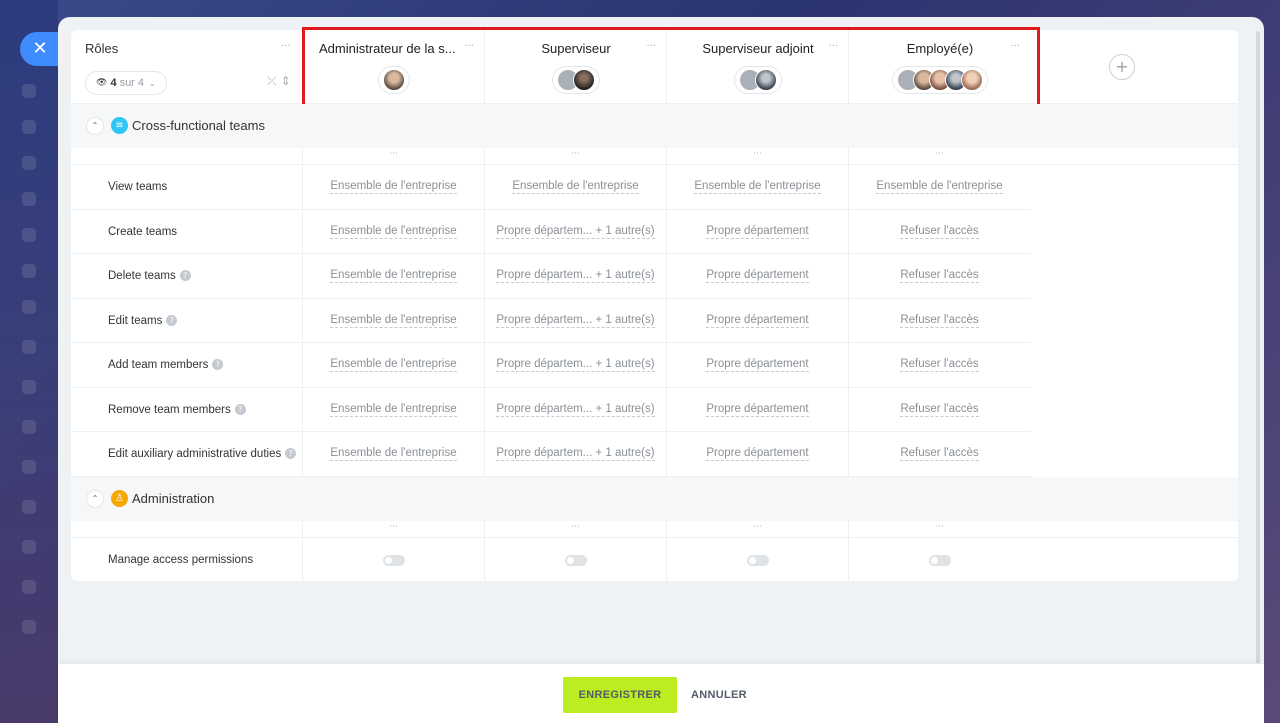 The image size is (1280, 723). I want to click on scrollbar, so click(1258, 369).